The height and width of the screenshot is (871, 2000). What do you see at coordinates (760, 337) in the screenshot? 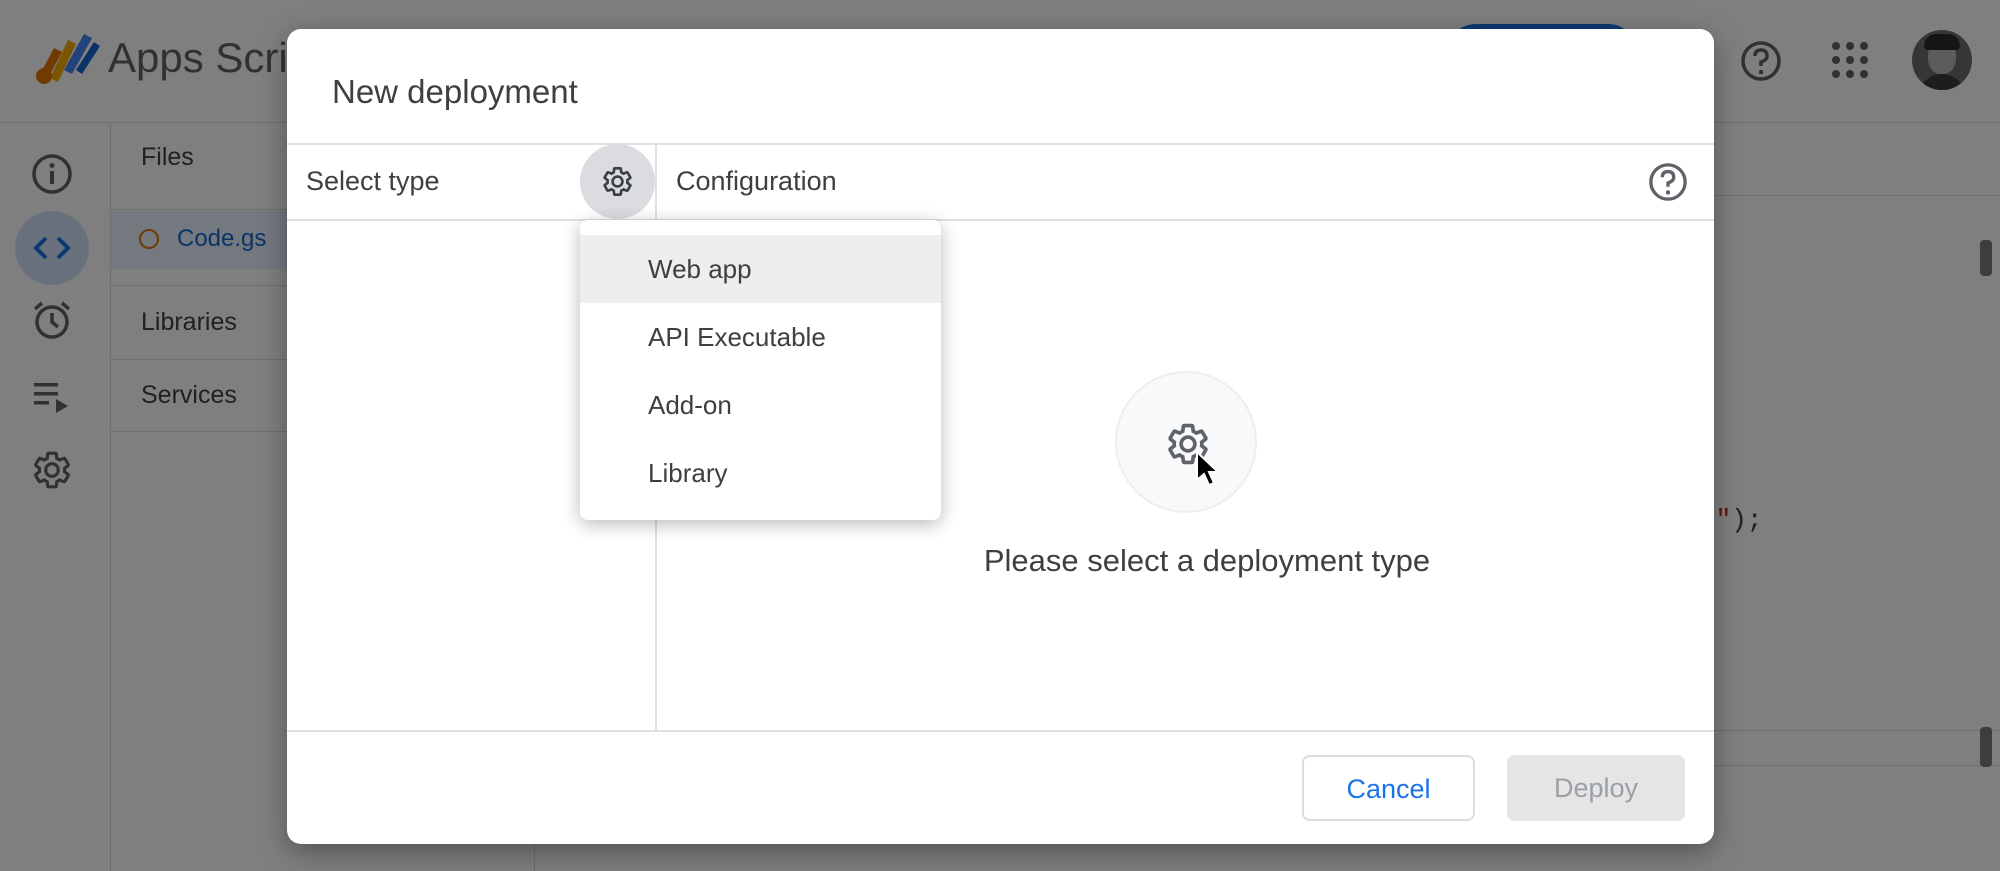
I see `menu-item-api-executable: API Executable` at bounding box center [760, 337].